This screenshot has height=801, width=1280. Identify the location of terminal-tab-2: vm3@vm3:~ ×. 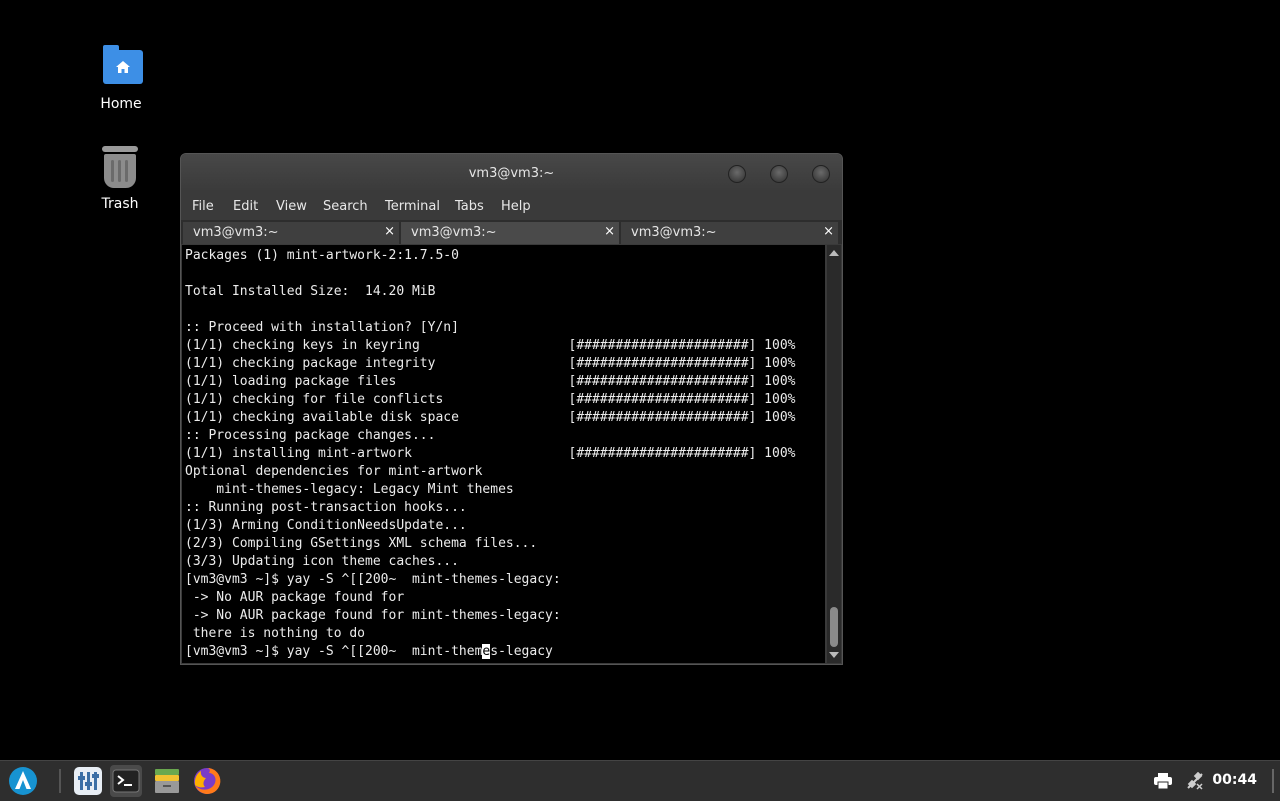
(510, 233).